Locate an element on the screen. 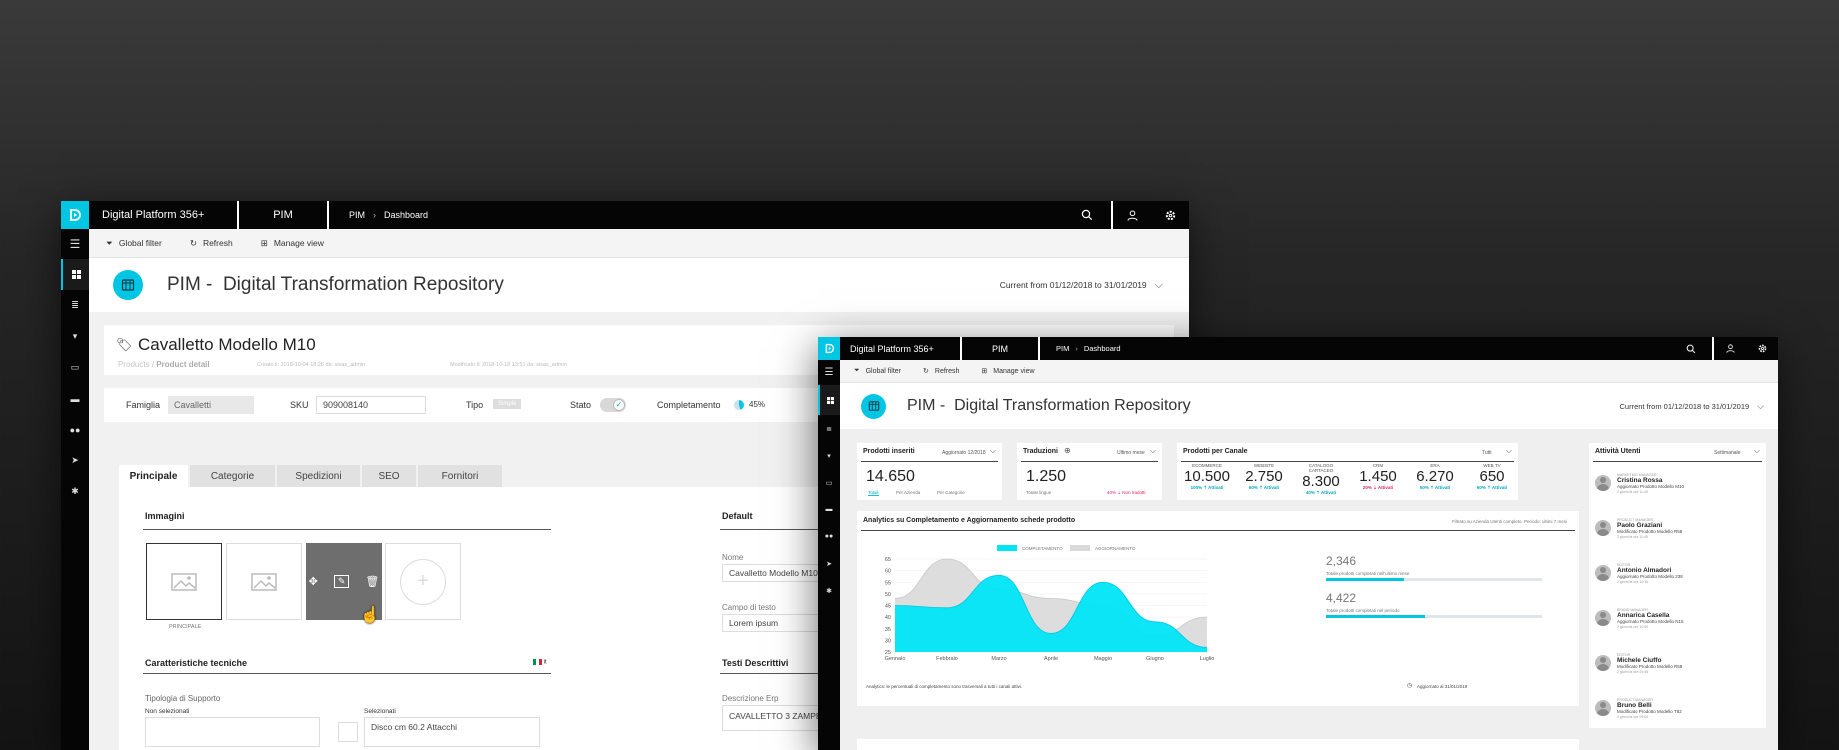 The width and height of the screenshot is (1839, 750). refresh-icon: ↻ is located at coordinates (926, 371).